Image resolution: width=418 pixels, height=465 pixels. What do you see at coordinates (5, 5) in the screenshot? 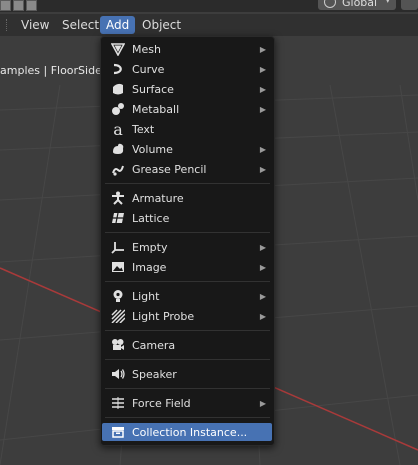
I see `select-box-icon` at bounding box center [5, 5].